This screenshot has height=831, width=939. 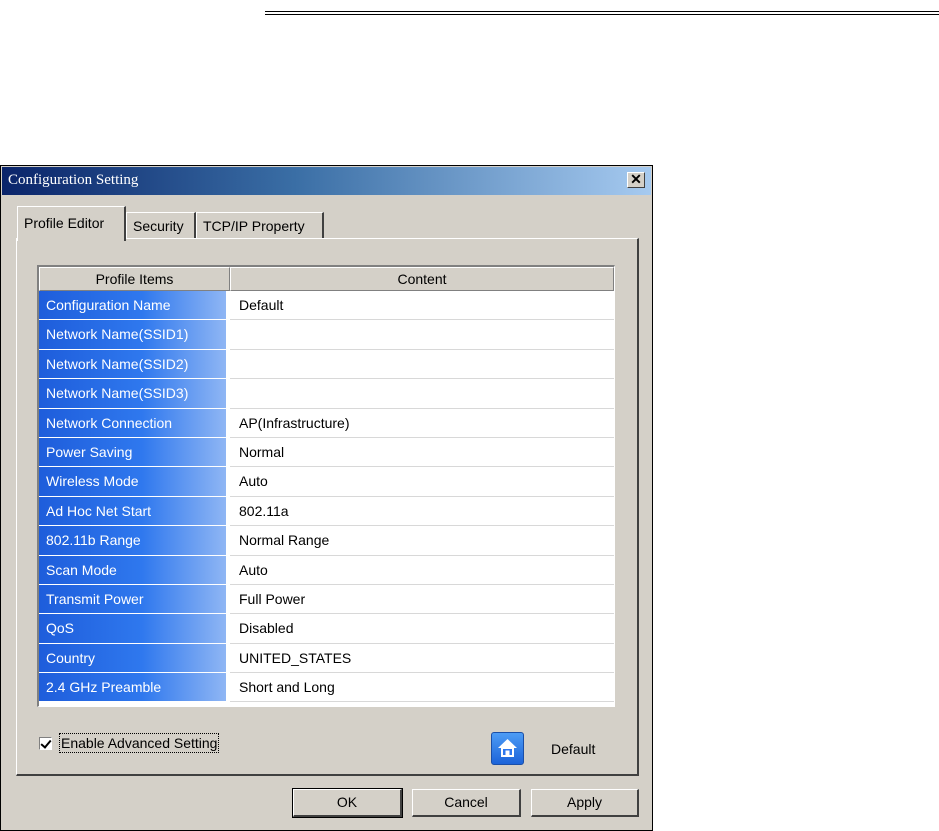 I want to click on content-cell: 802.11a, so click(x=422, y=512).